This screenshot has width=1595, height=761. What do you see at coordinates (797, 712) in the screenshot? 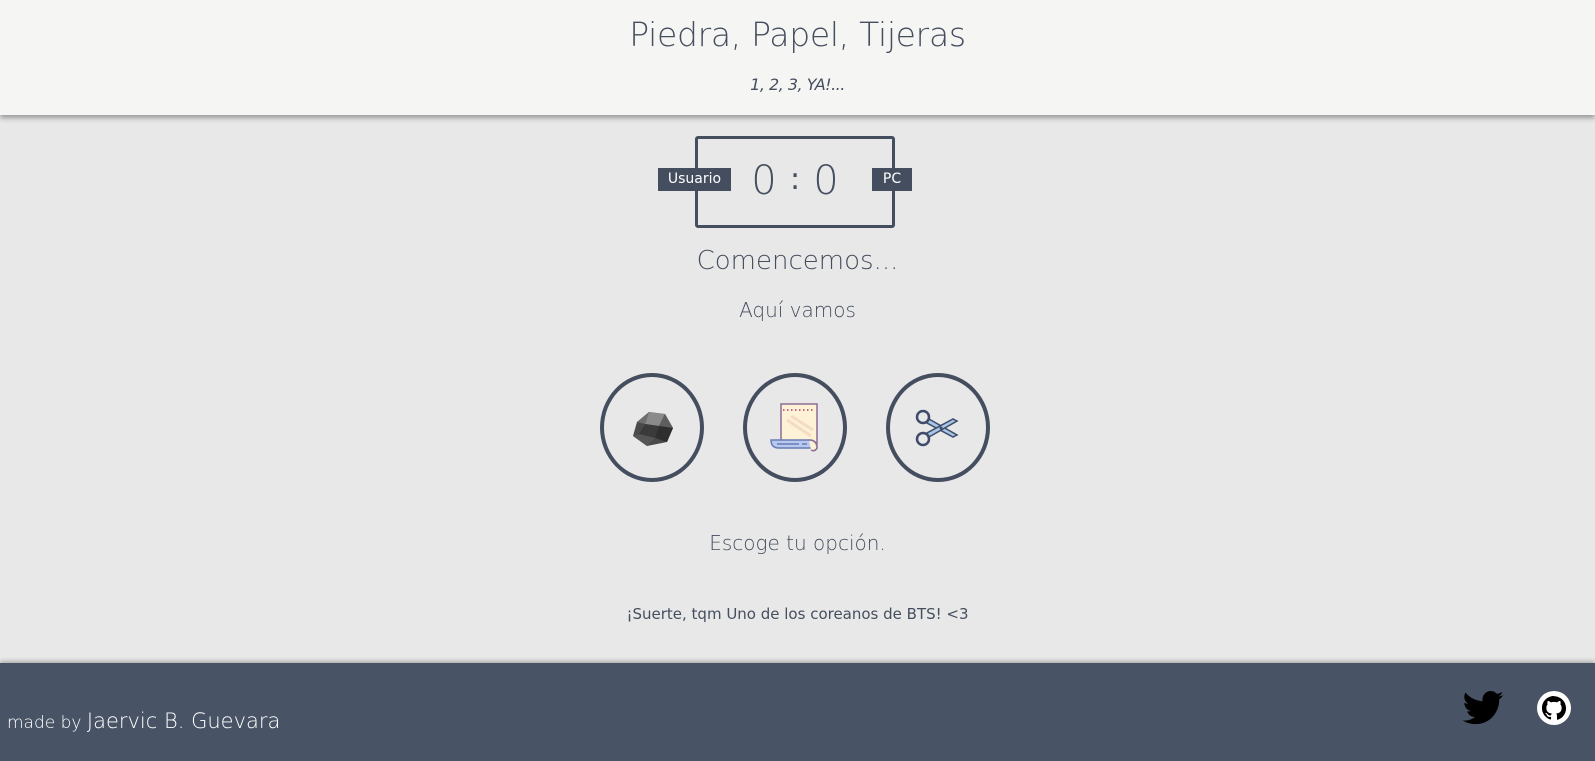
I see `page-footer: made by Jaervic B. Guevara` at bounding box center [797, 712].